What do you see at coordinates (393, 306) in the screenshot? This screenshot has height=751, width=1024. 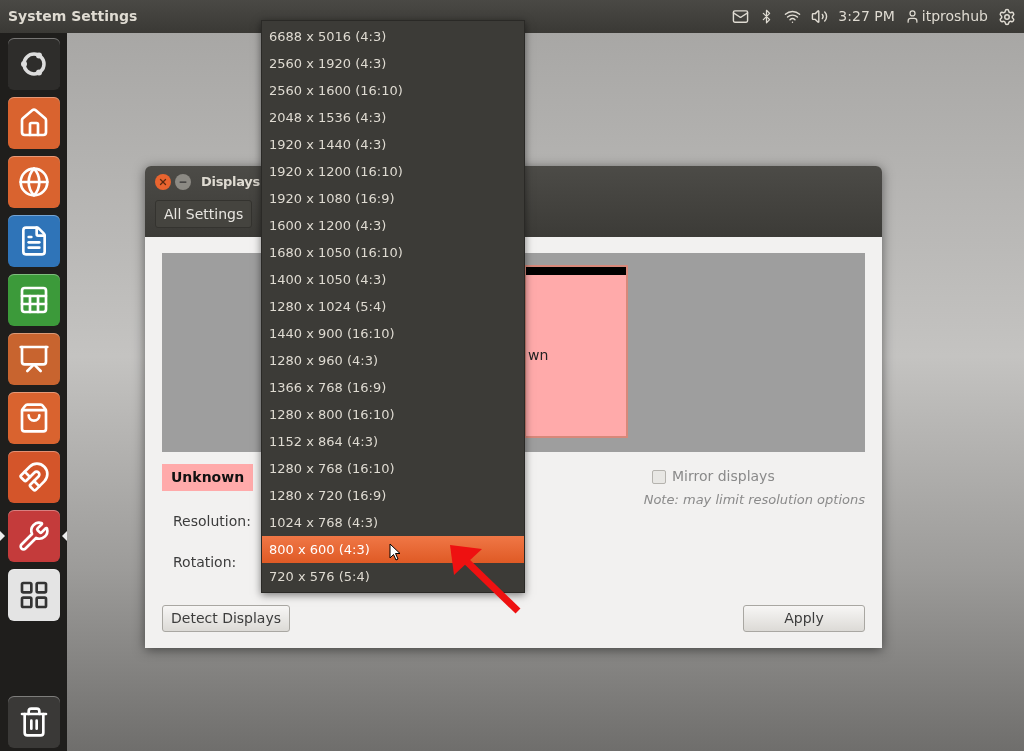 I see `resolution-option: 1280 x 1024 (5:4)` at bounding box center [393, 306].